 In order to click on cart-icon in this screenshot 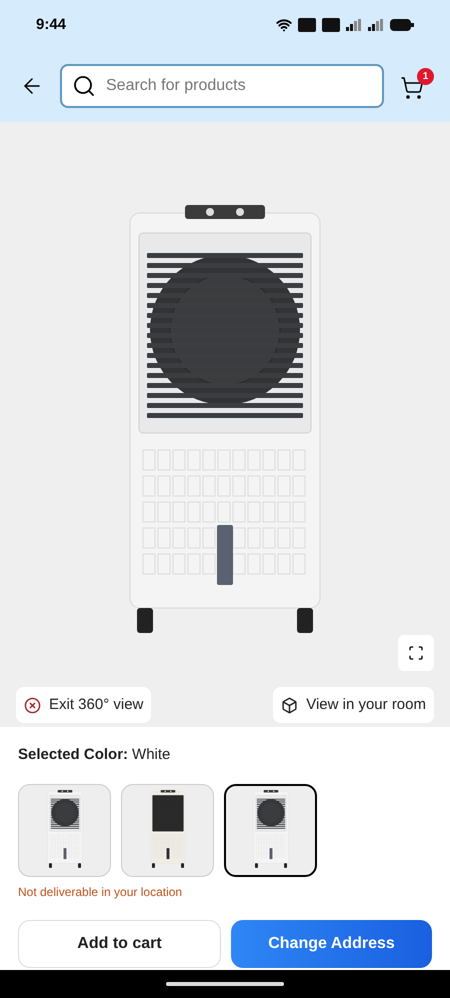, I will do `click(412, 88)`.